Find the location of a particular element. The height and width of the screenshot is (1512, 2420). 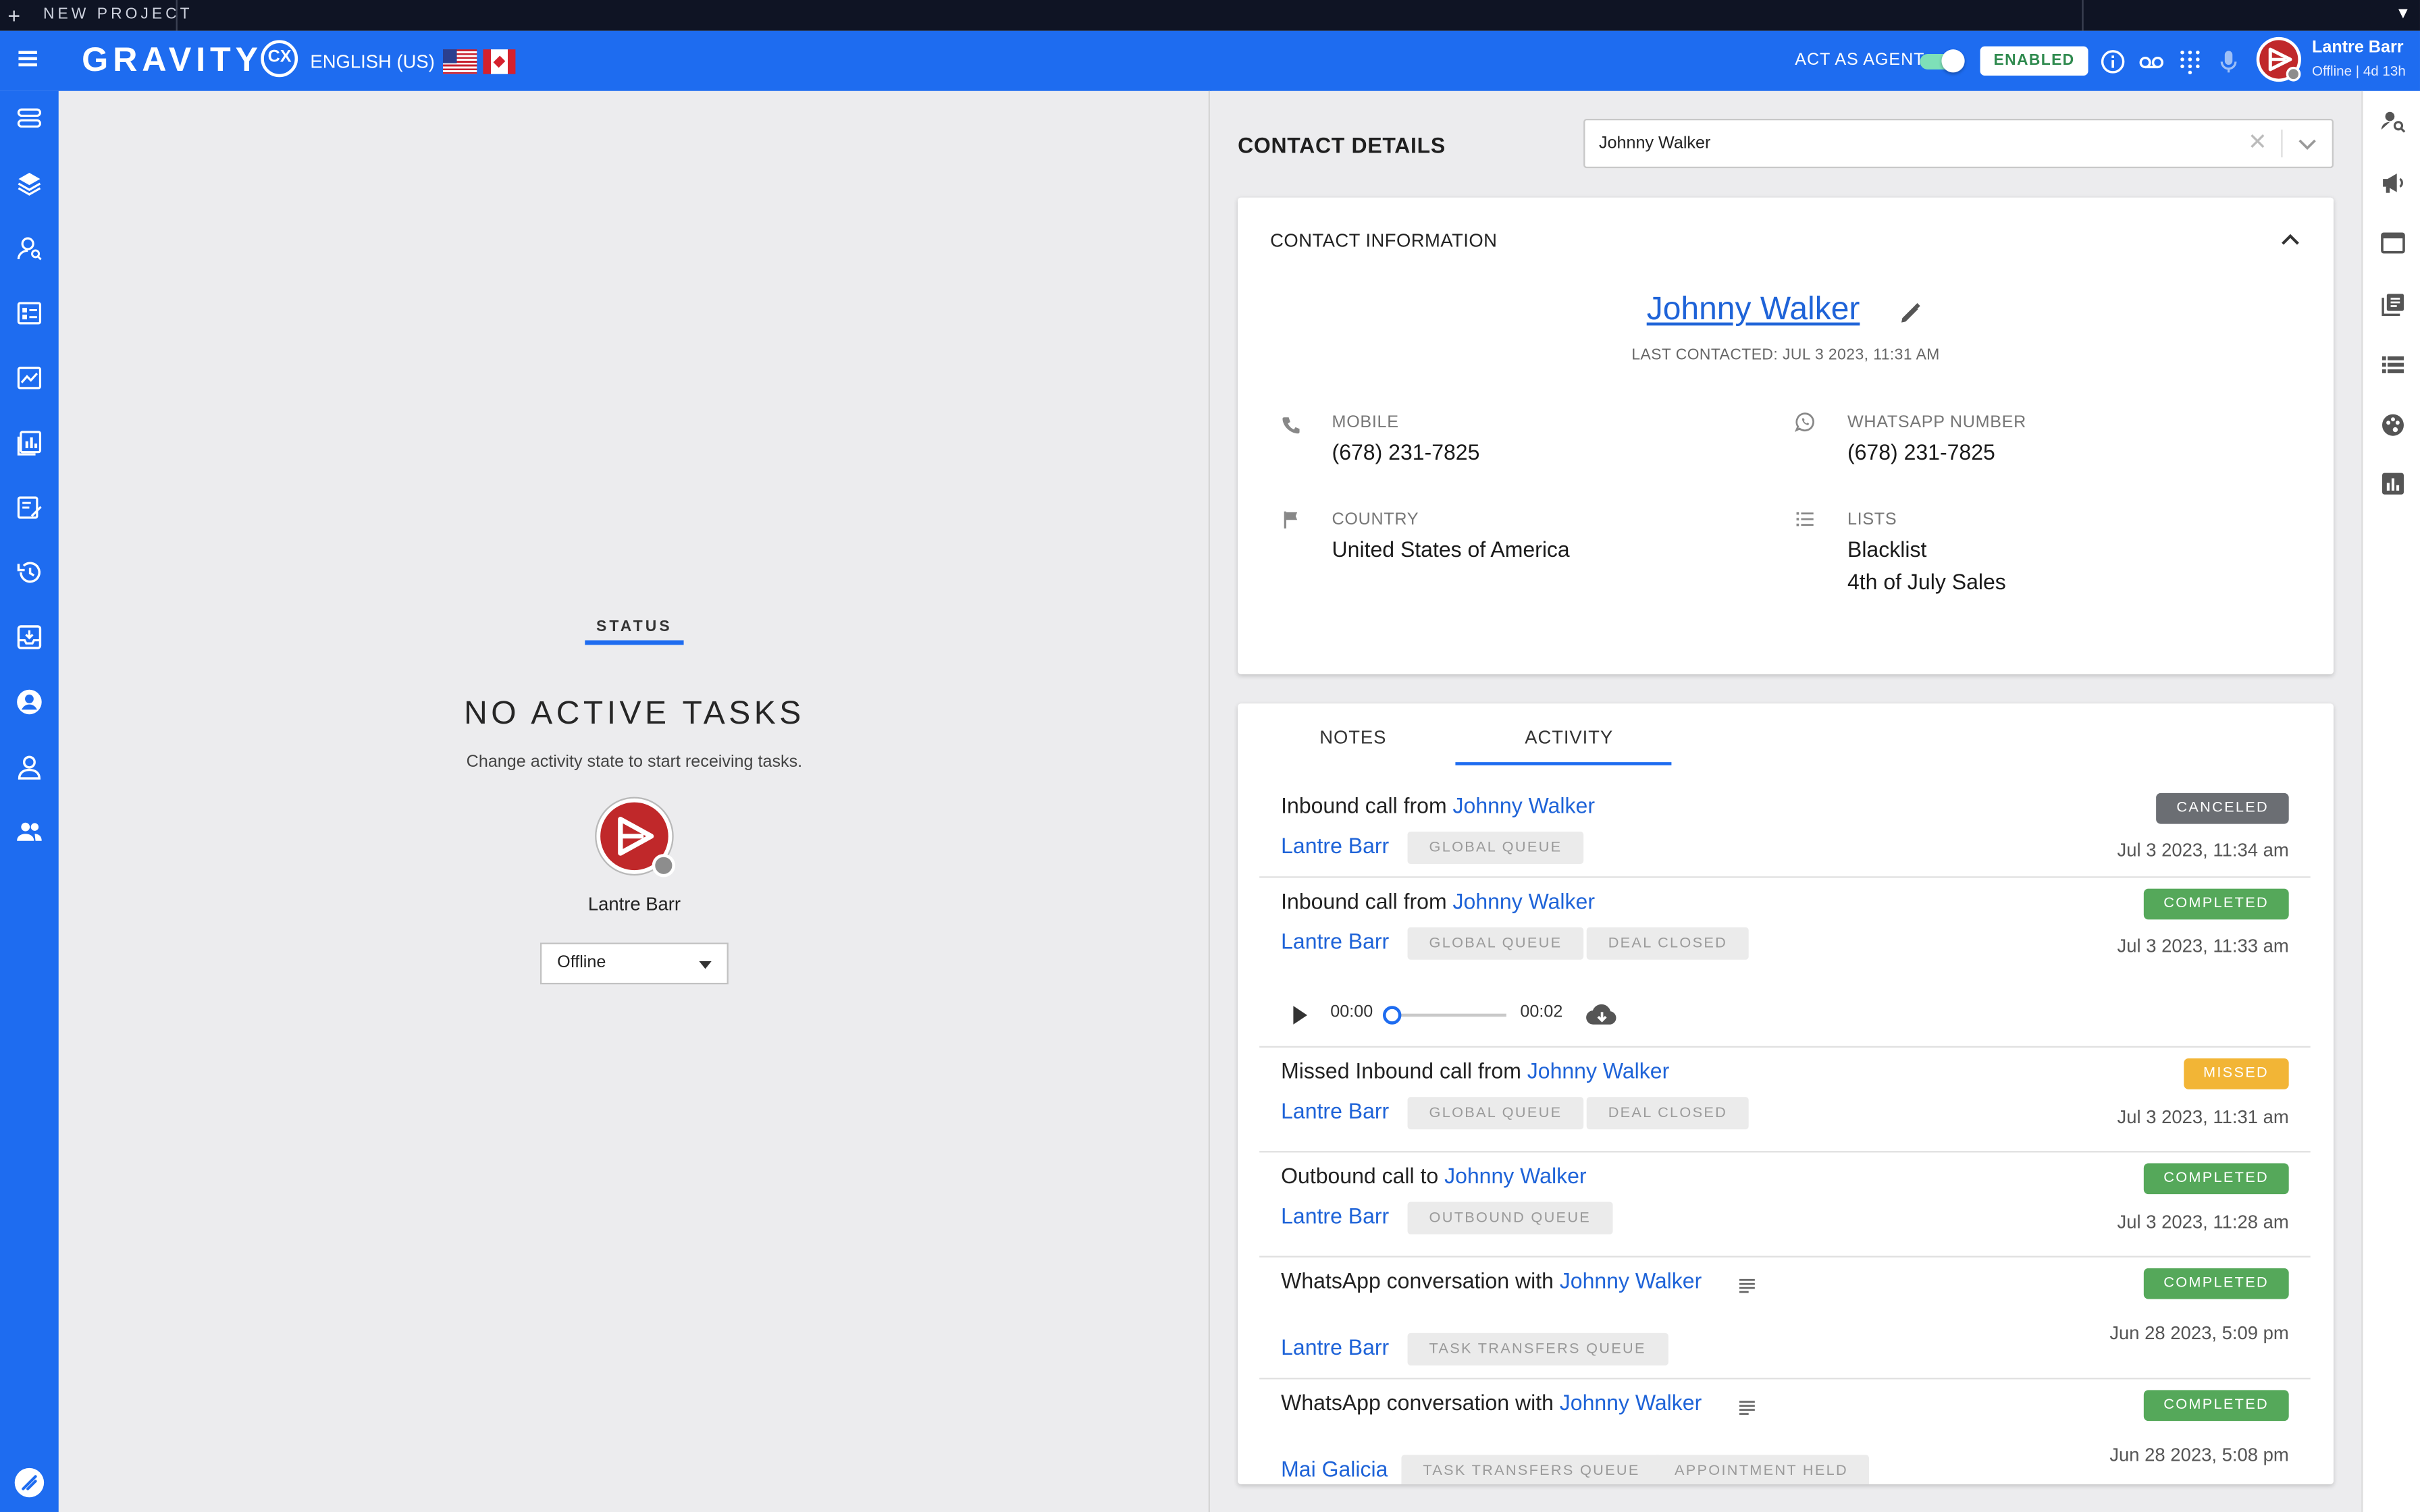

us-flag-icon is located at coordinates (459, 61).